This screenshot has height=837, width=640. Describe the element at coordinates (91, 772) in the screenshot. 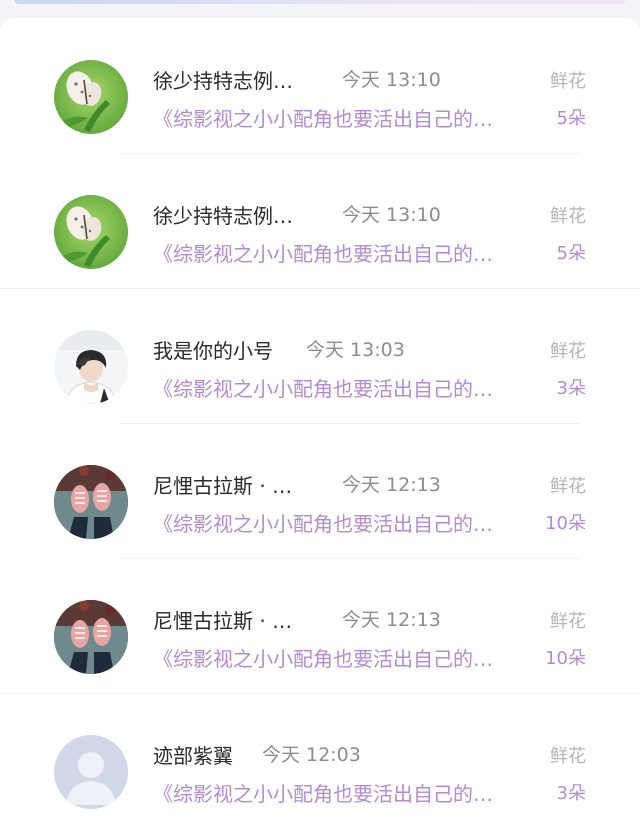

I see `default-user-avatar-icon` at that location.